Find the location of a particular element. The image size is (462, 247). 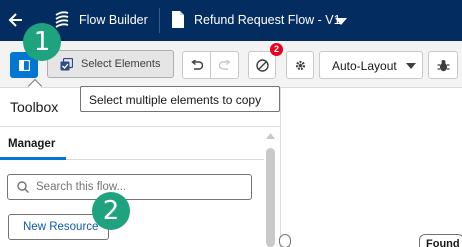

flow-element-label: Found r is located at coordinates (444, 242).